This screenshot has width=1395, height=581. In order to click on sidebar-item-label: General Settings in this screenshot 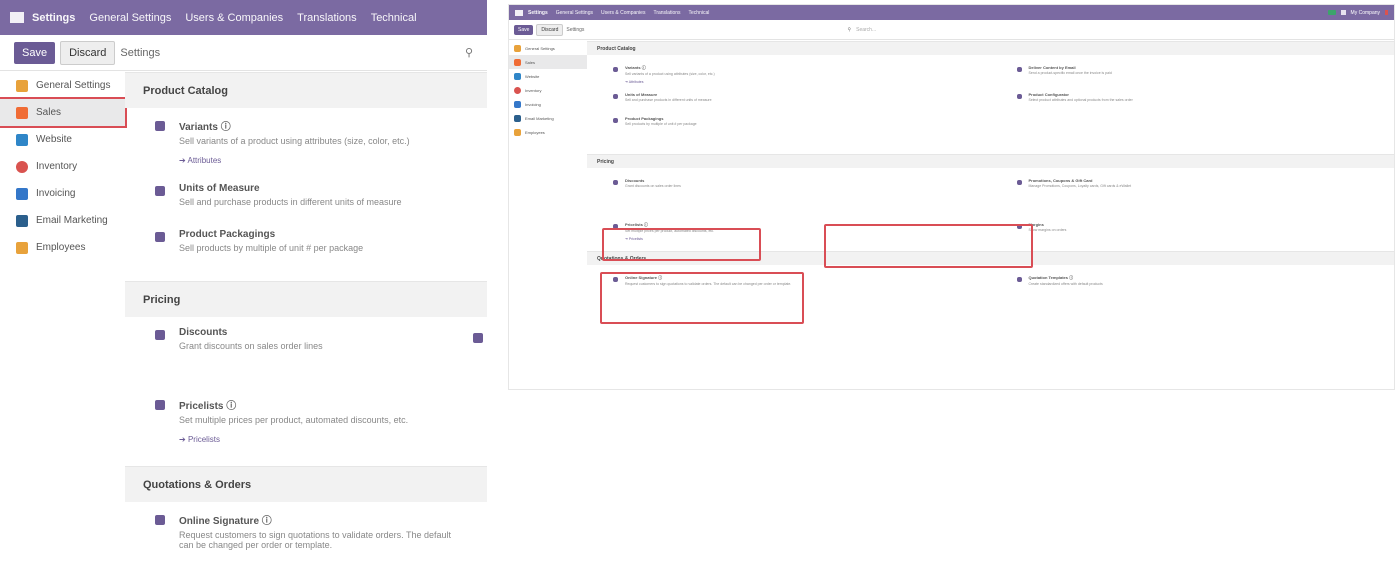, I will do `click(73, 85)`.